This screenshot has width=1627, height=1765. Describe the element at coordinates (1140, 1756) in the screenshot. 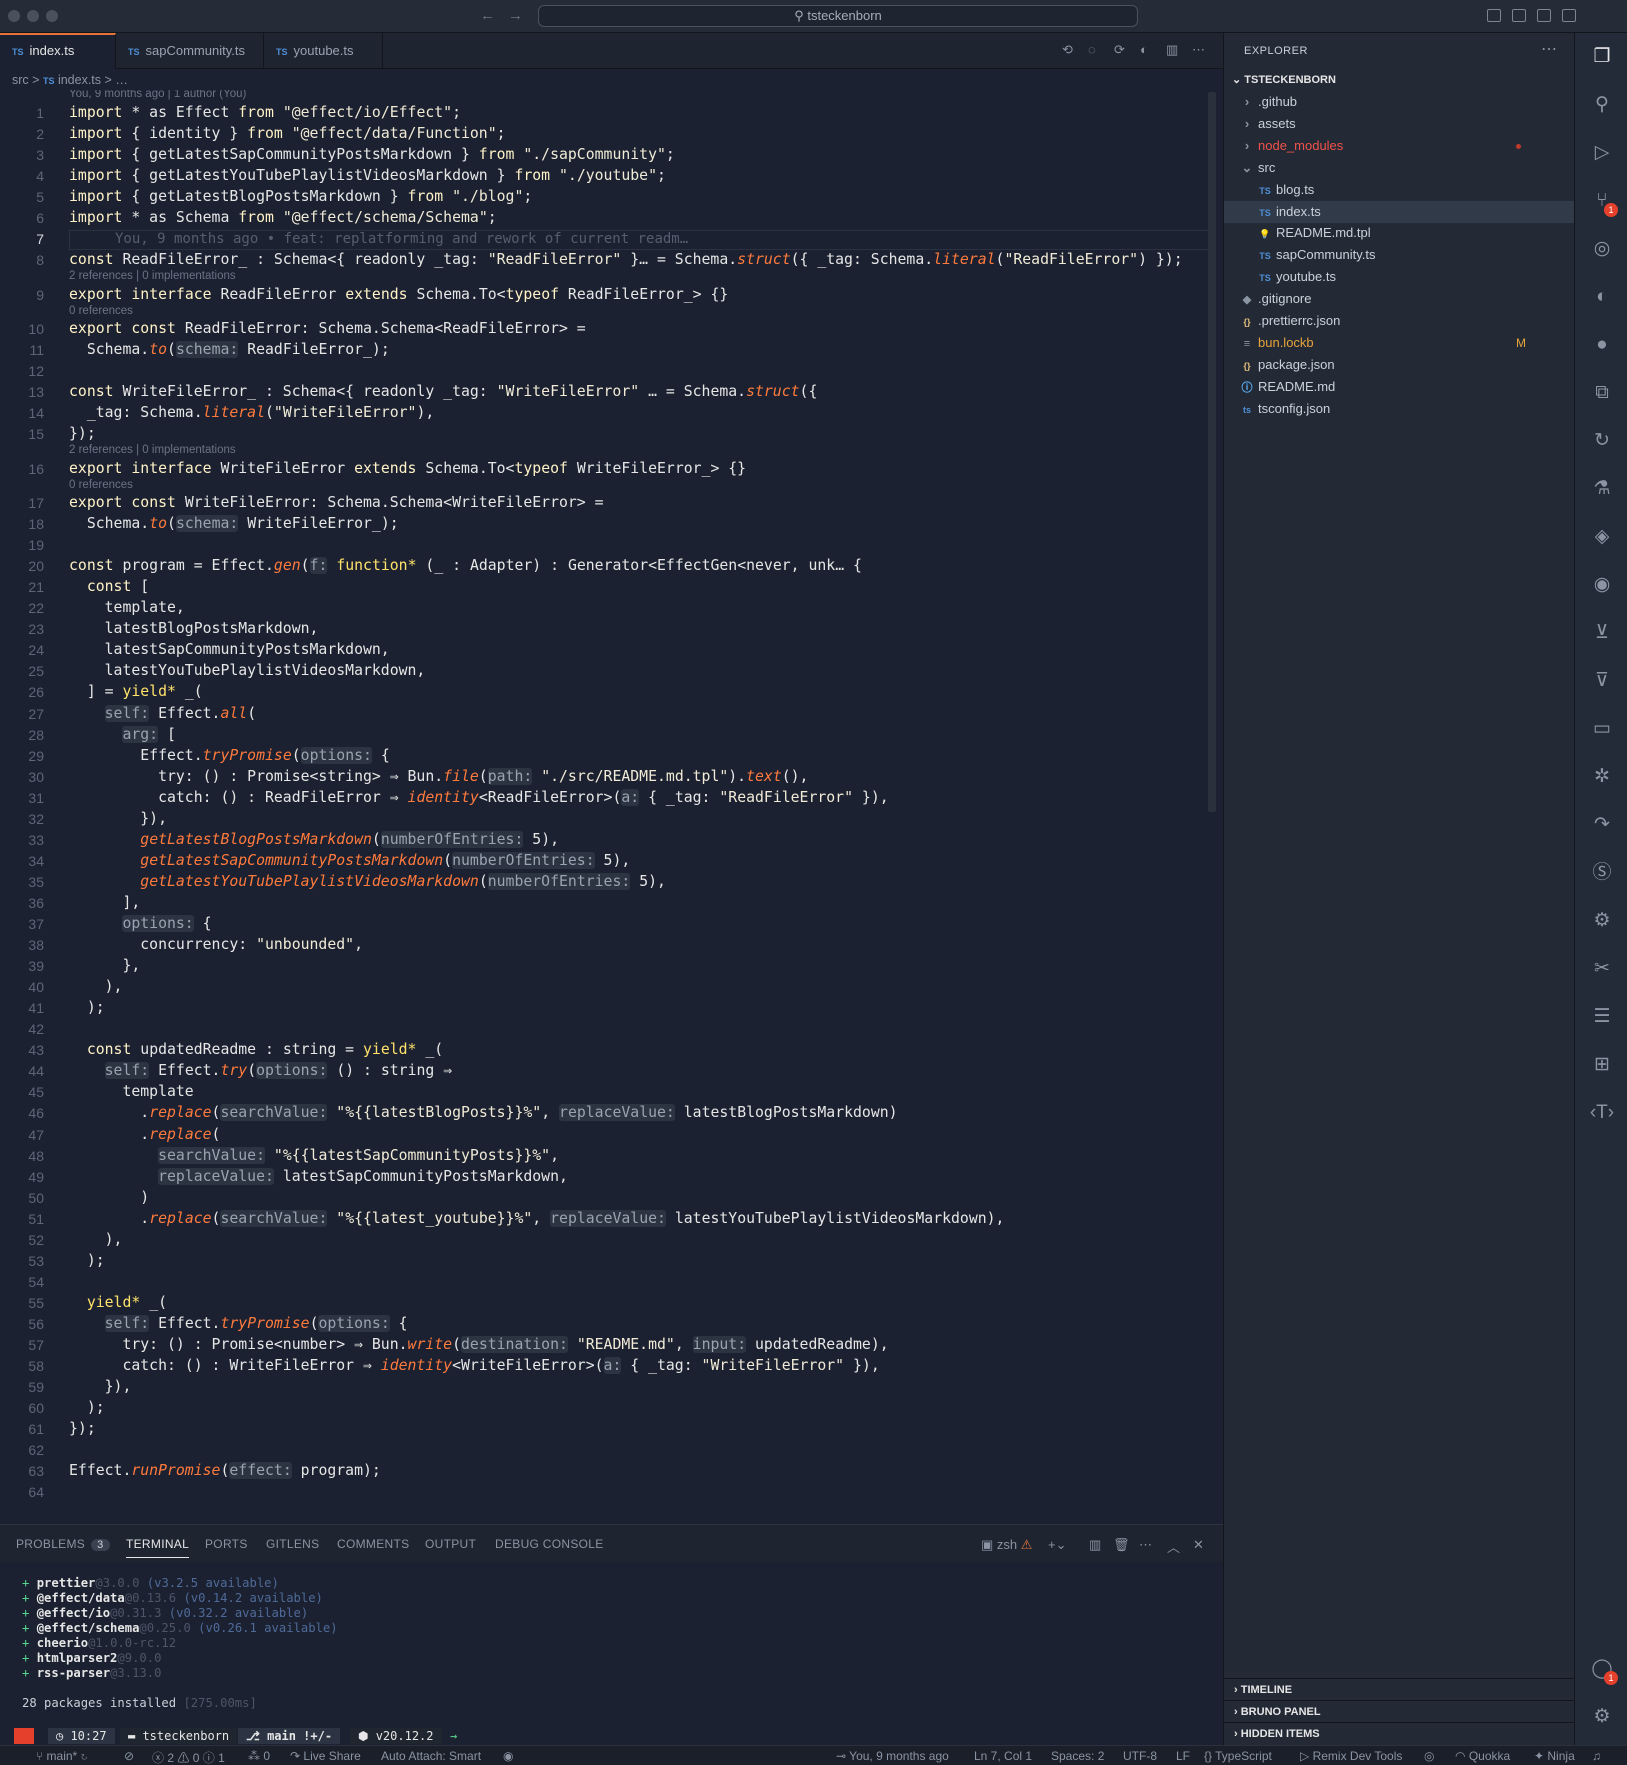

I see `status-encoding: UTF-8` at that location.